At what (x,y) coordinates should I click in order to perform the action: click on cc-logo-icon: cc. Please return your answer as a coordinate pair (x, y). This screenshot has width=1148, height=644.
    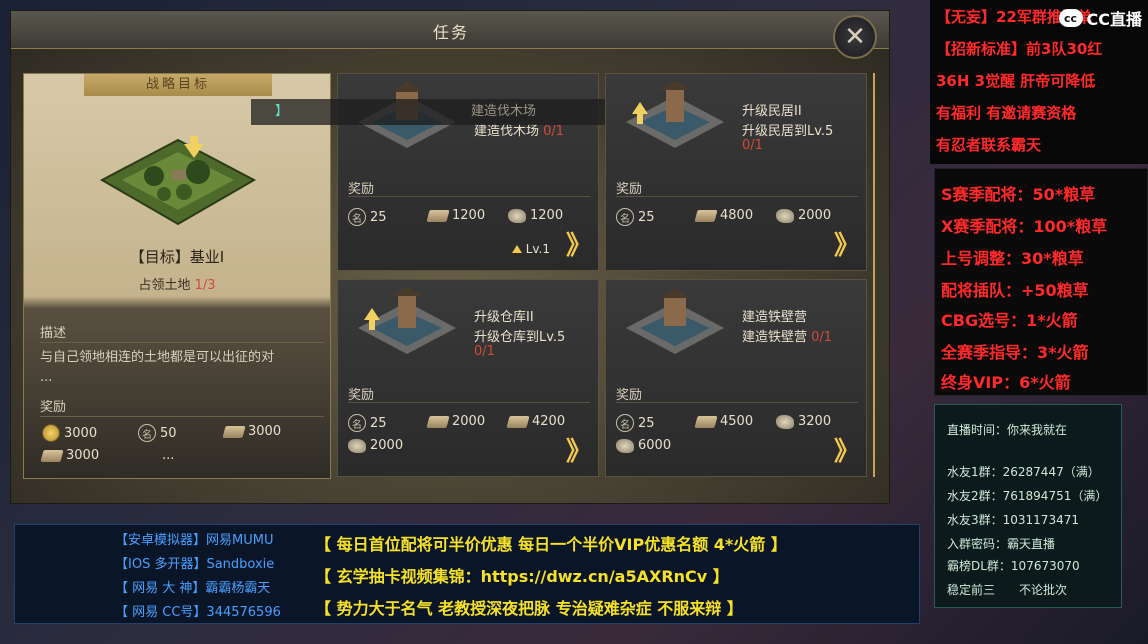
    Looking at the image, I should click on (1070, 18).